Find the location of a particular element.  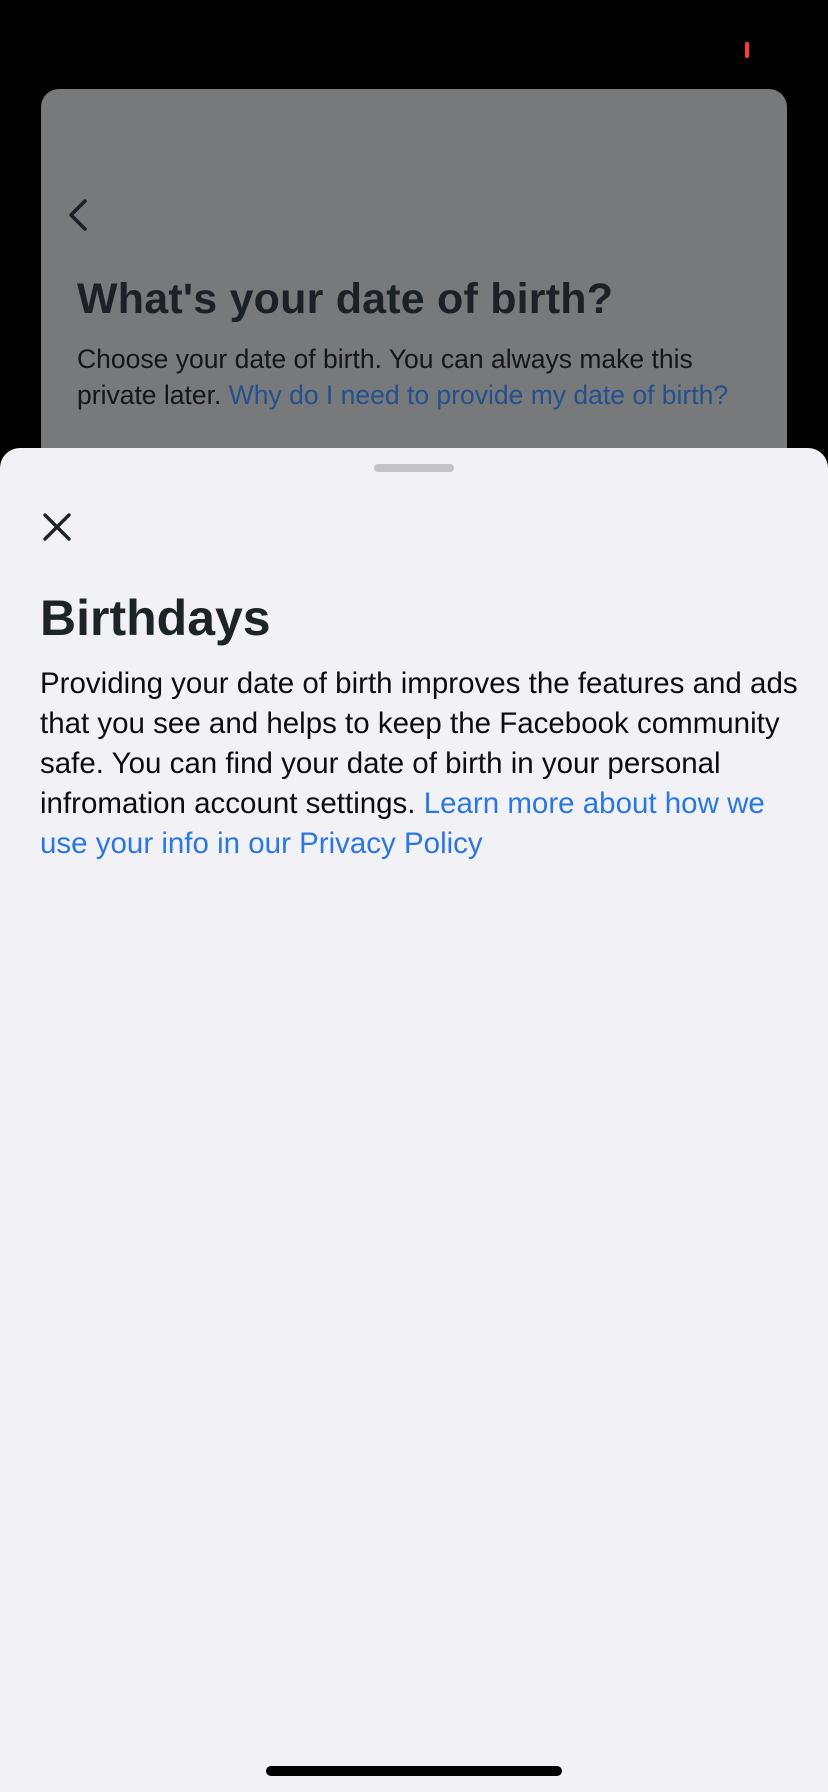

background-title: What's your date of birth? is located at coordinates (345, 299).